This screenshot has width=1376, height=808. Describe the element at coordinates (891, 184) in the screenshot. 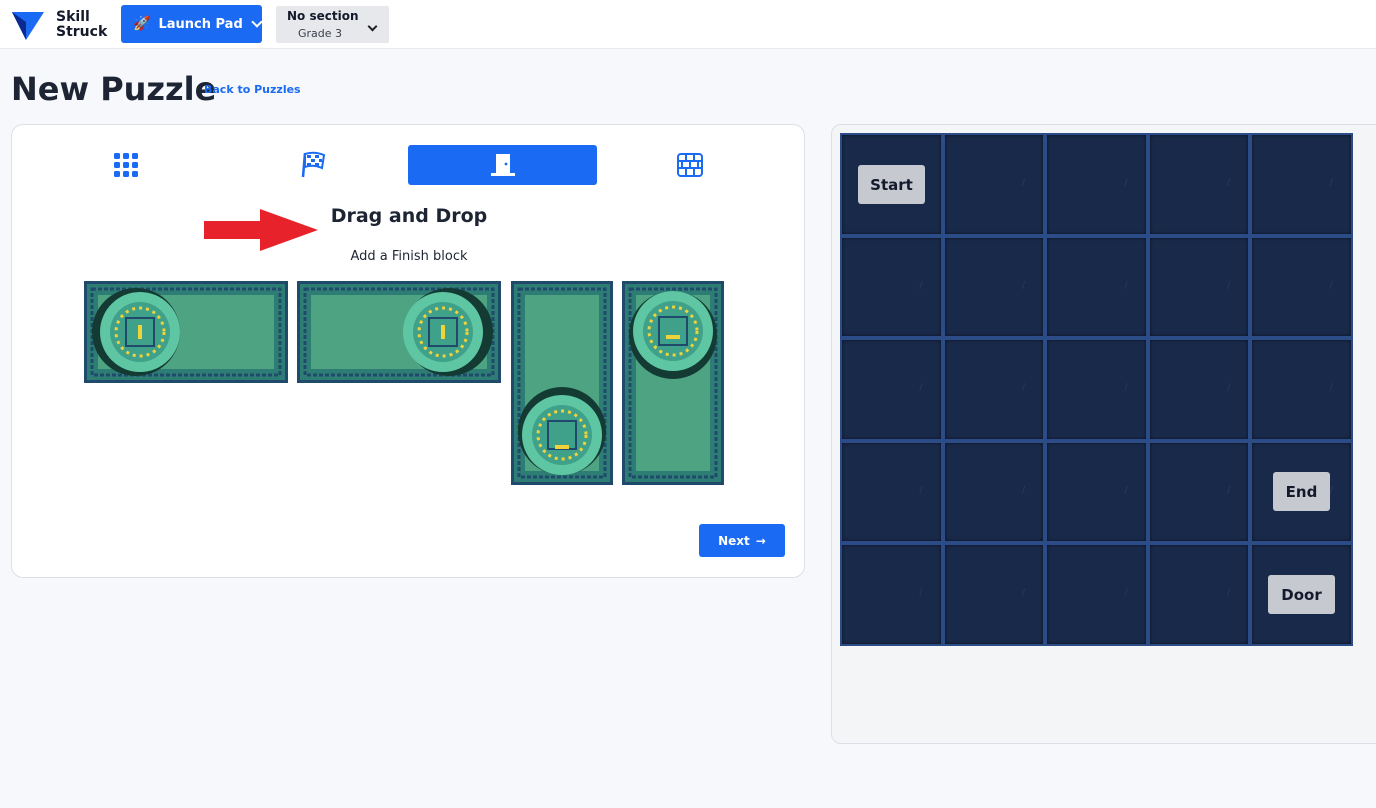

I see `start-block: Start` at that location.